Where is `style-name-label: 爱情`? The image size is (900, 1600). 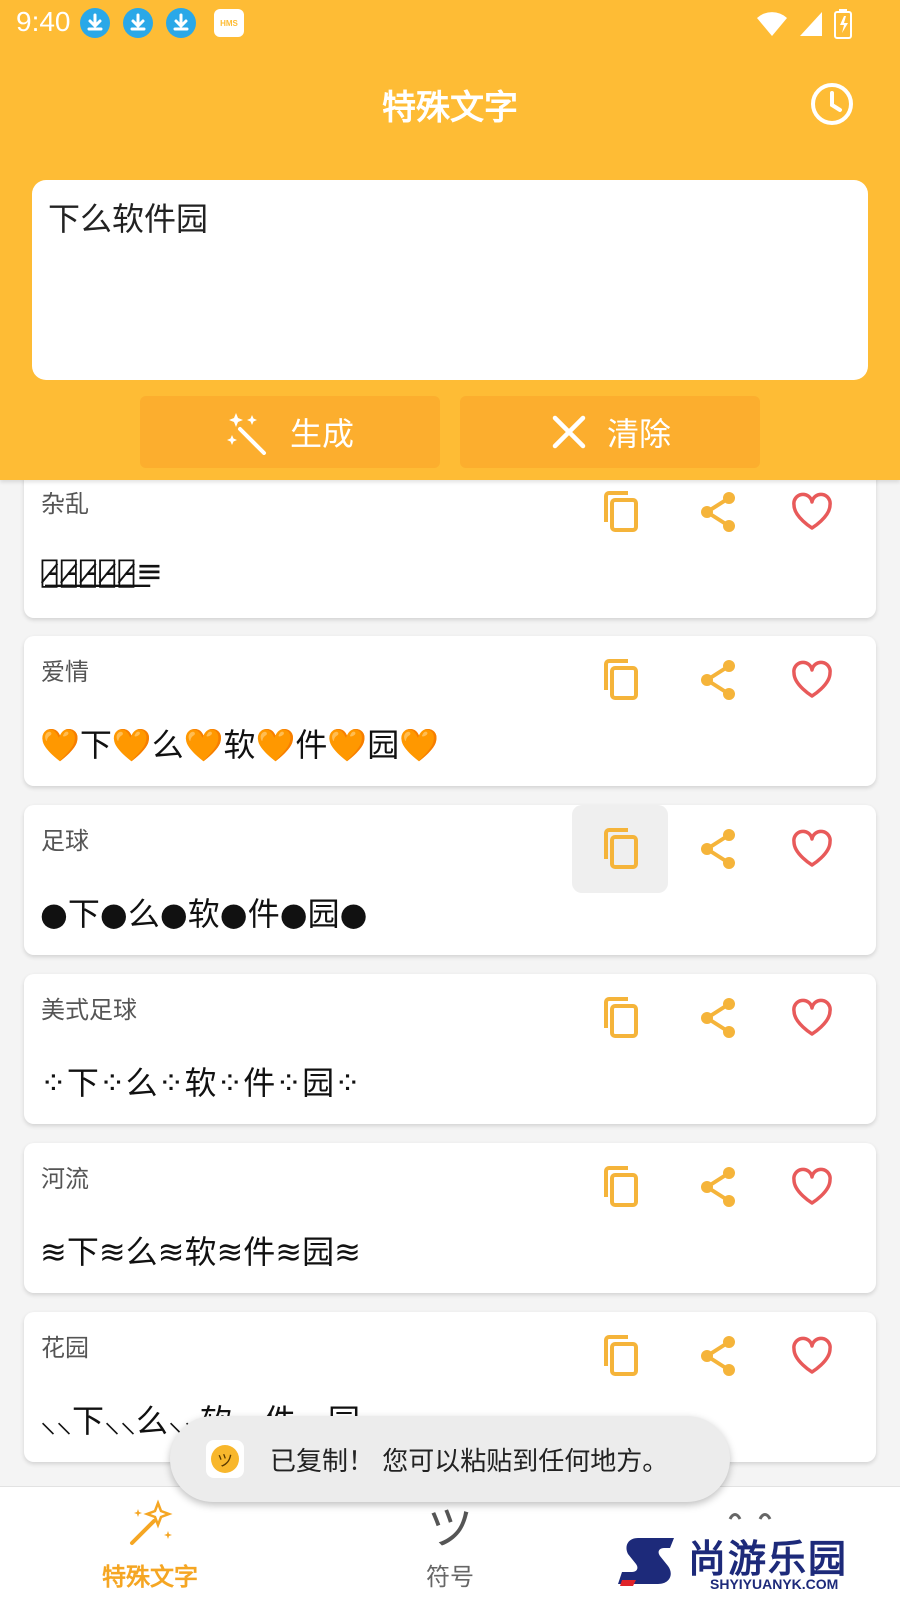 style-name-label: 爱情 is located at coordinates (65, 672).